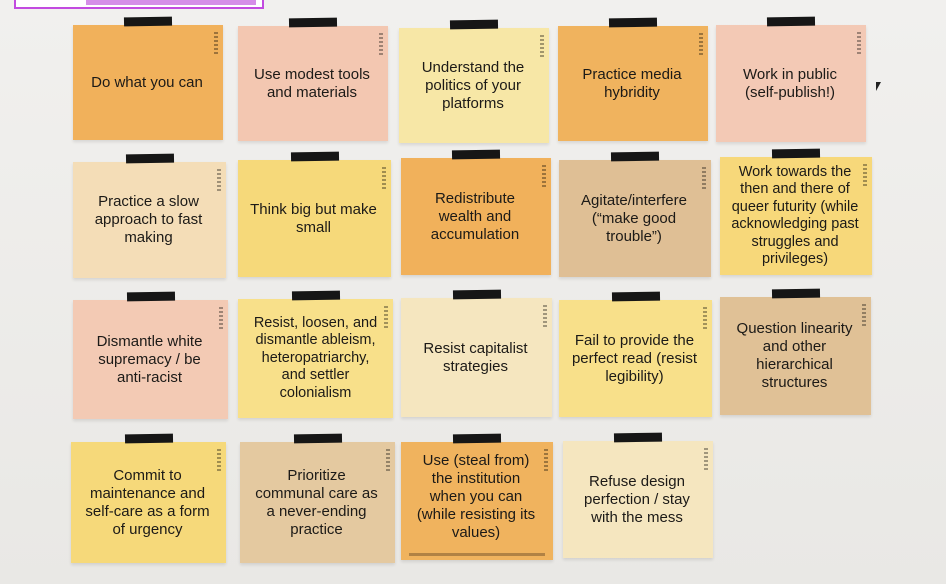 The image size is (946, 584). I want to click on note-text: Think big but make small, so click(313, 218).